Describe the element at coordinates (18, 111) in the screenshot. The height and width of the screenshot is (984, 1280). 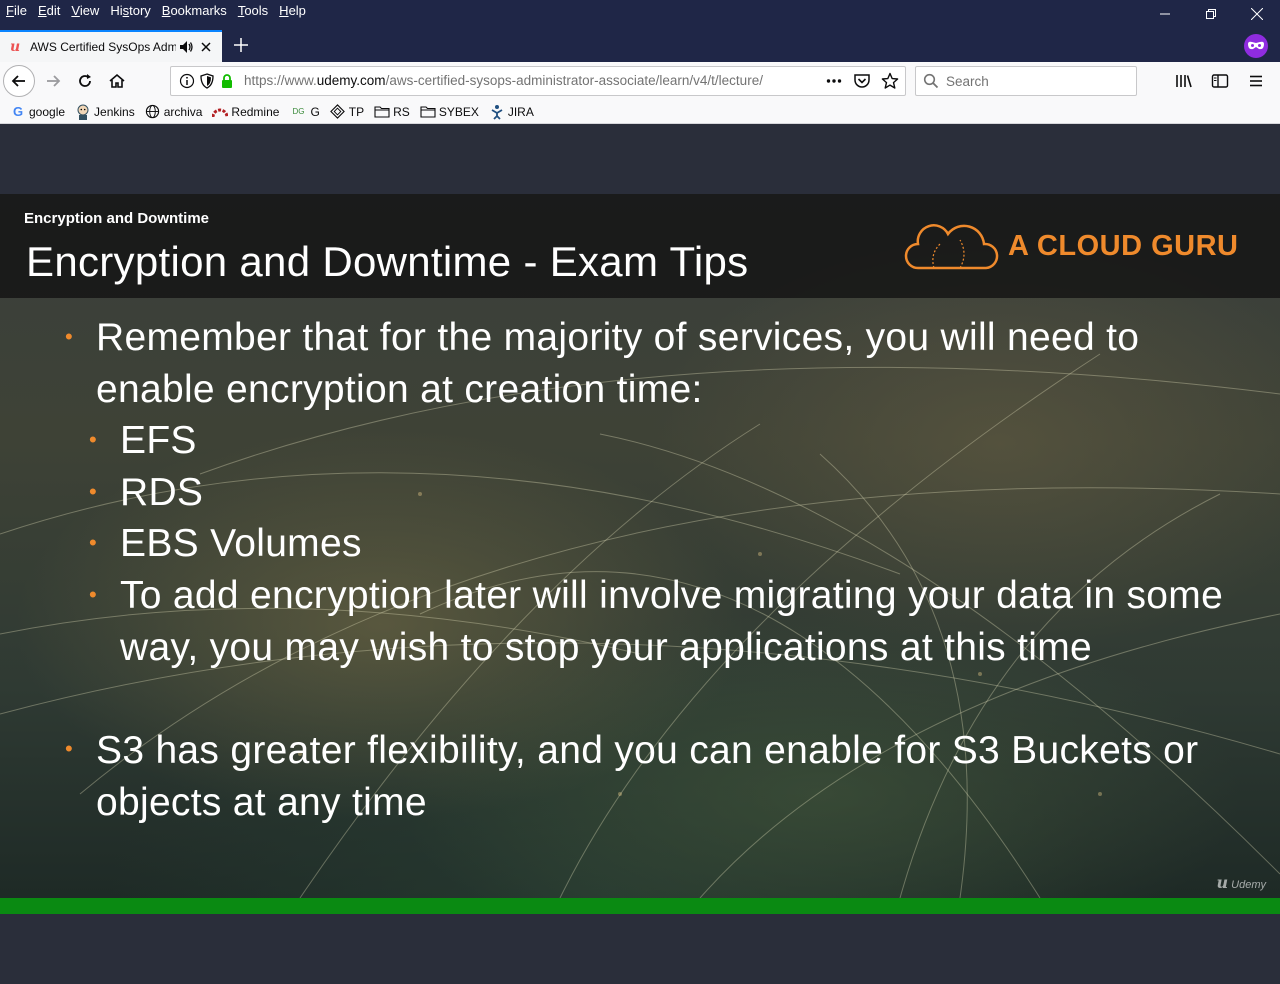
I see `google-icon: G` at that location.